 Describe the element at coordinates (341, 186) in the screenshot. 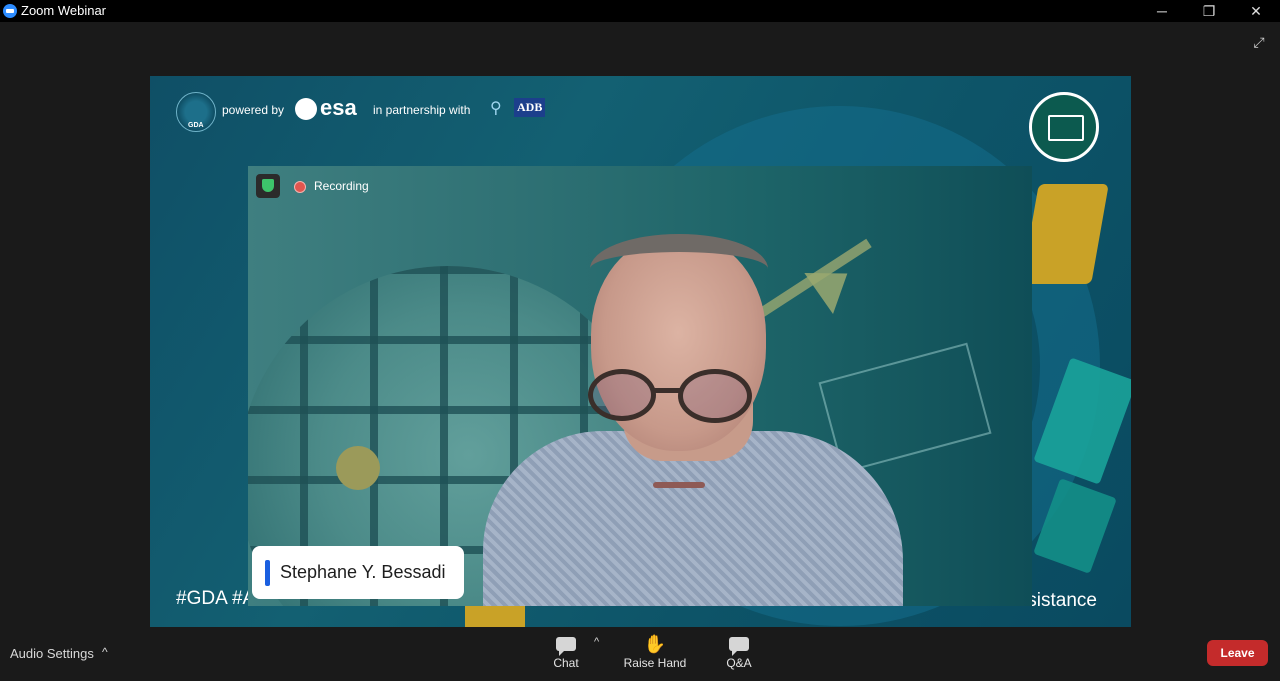

I see `recording-label: Recording` at that location.